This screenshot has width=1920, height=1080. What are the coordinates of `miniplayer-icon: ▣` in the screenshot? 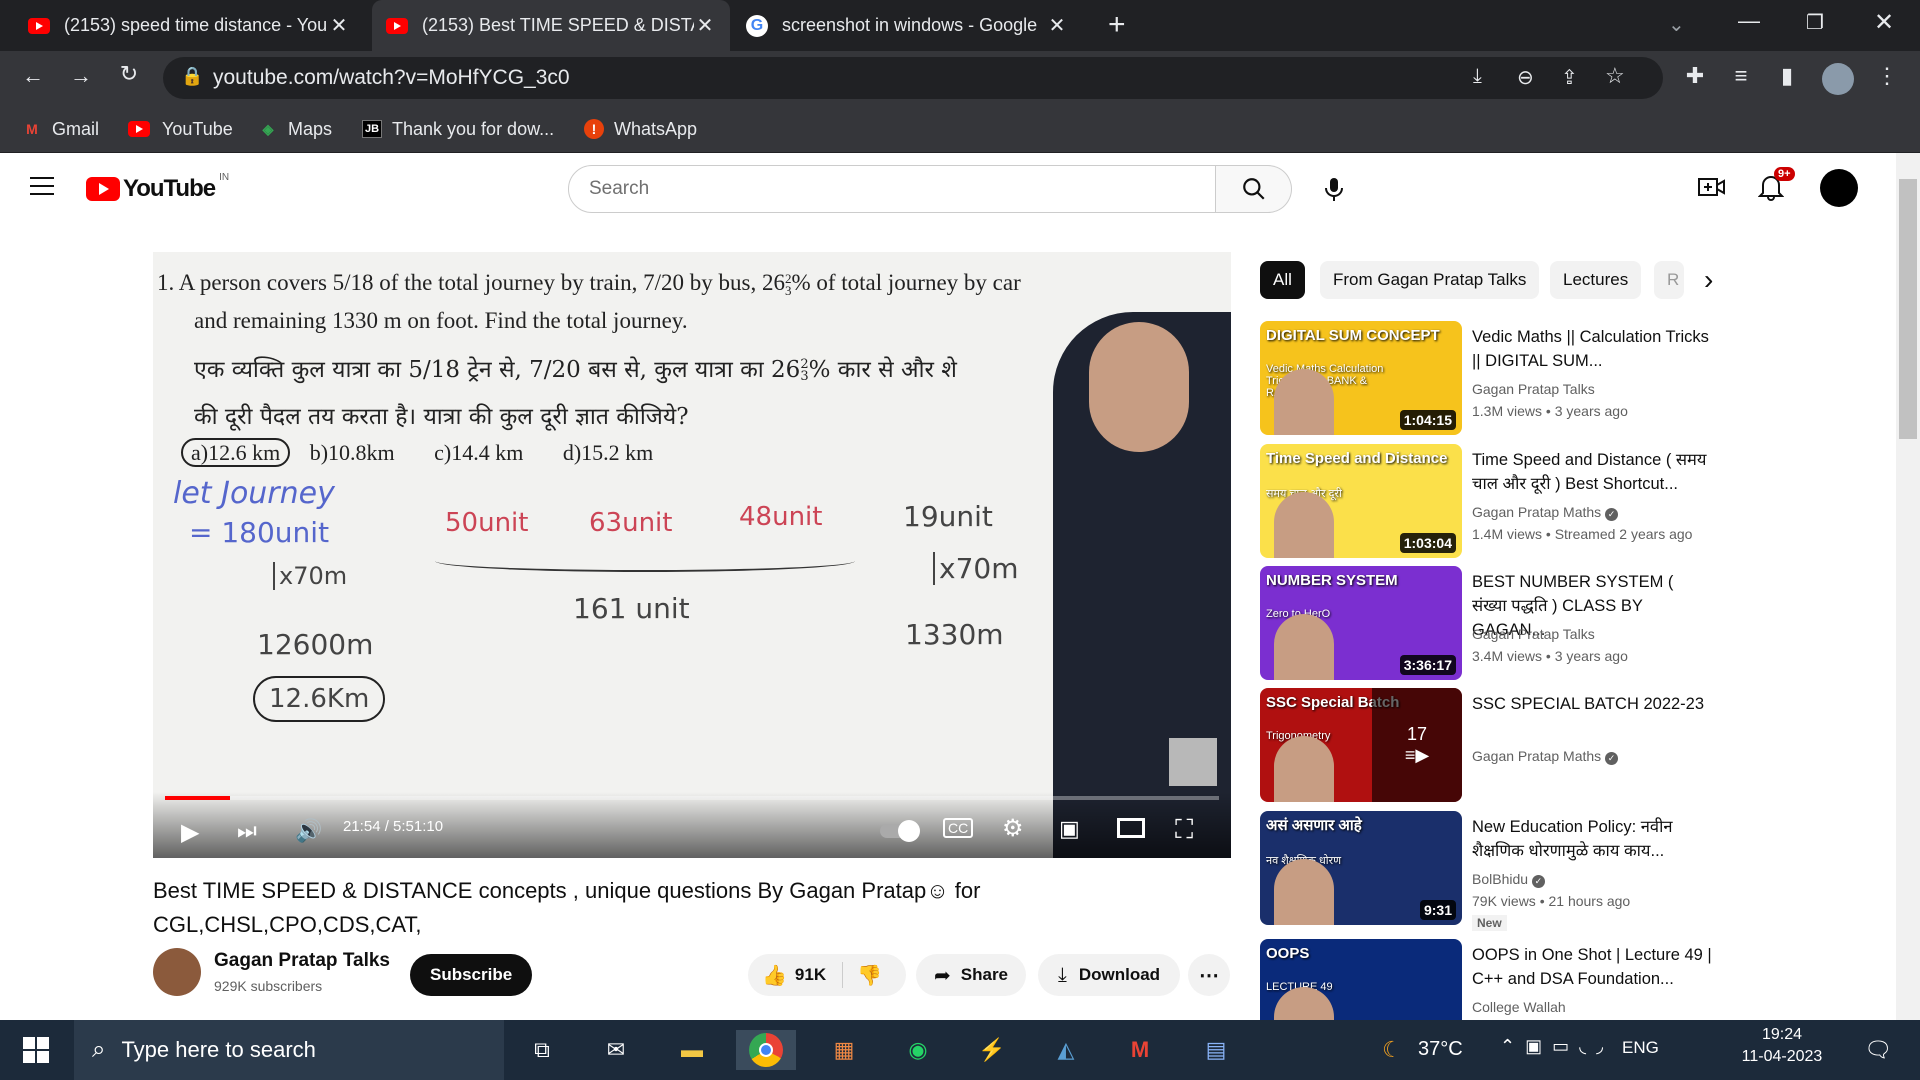 It's located at (1069, 829).